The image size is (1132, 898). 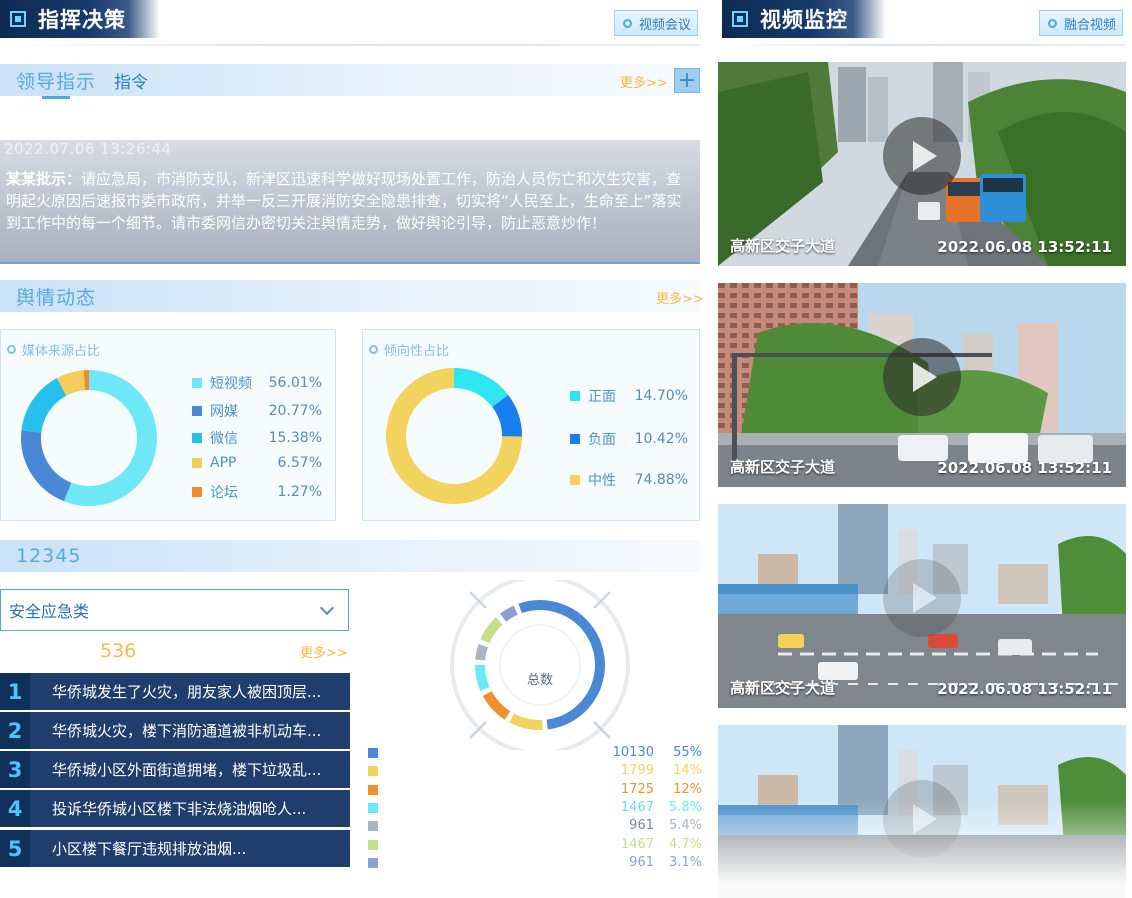 I want to click on stat-value: 1799, so click(x=637, y=770).